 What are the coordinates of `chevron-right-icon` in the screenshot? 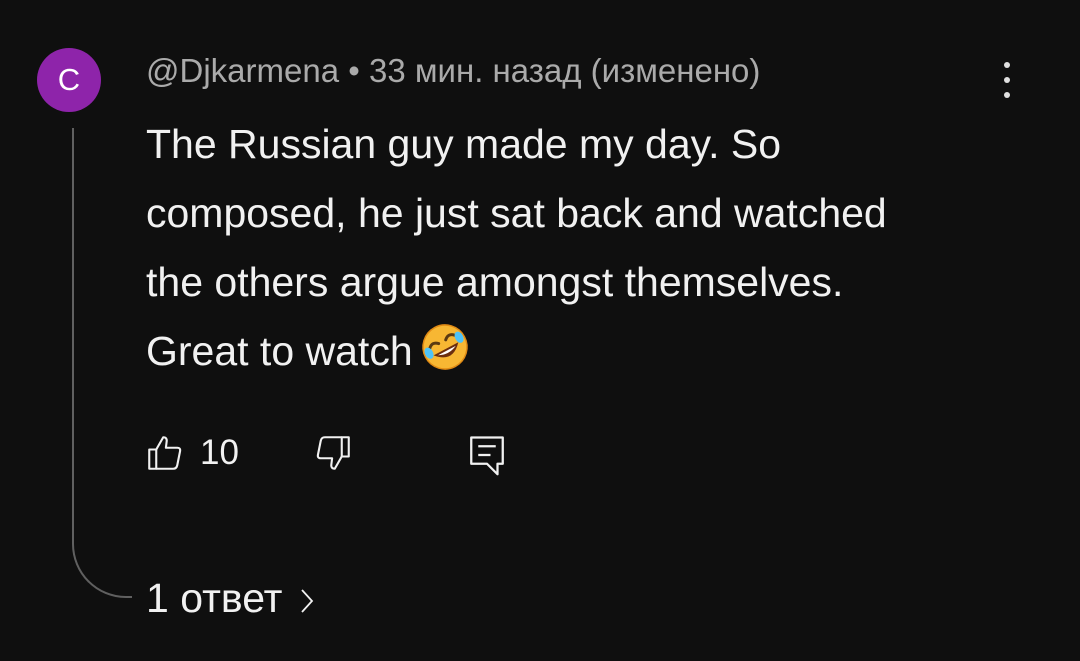 It's located at (307, 600).